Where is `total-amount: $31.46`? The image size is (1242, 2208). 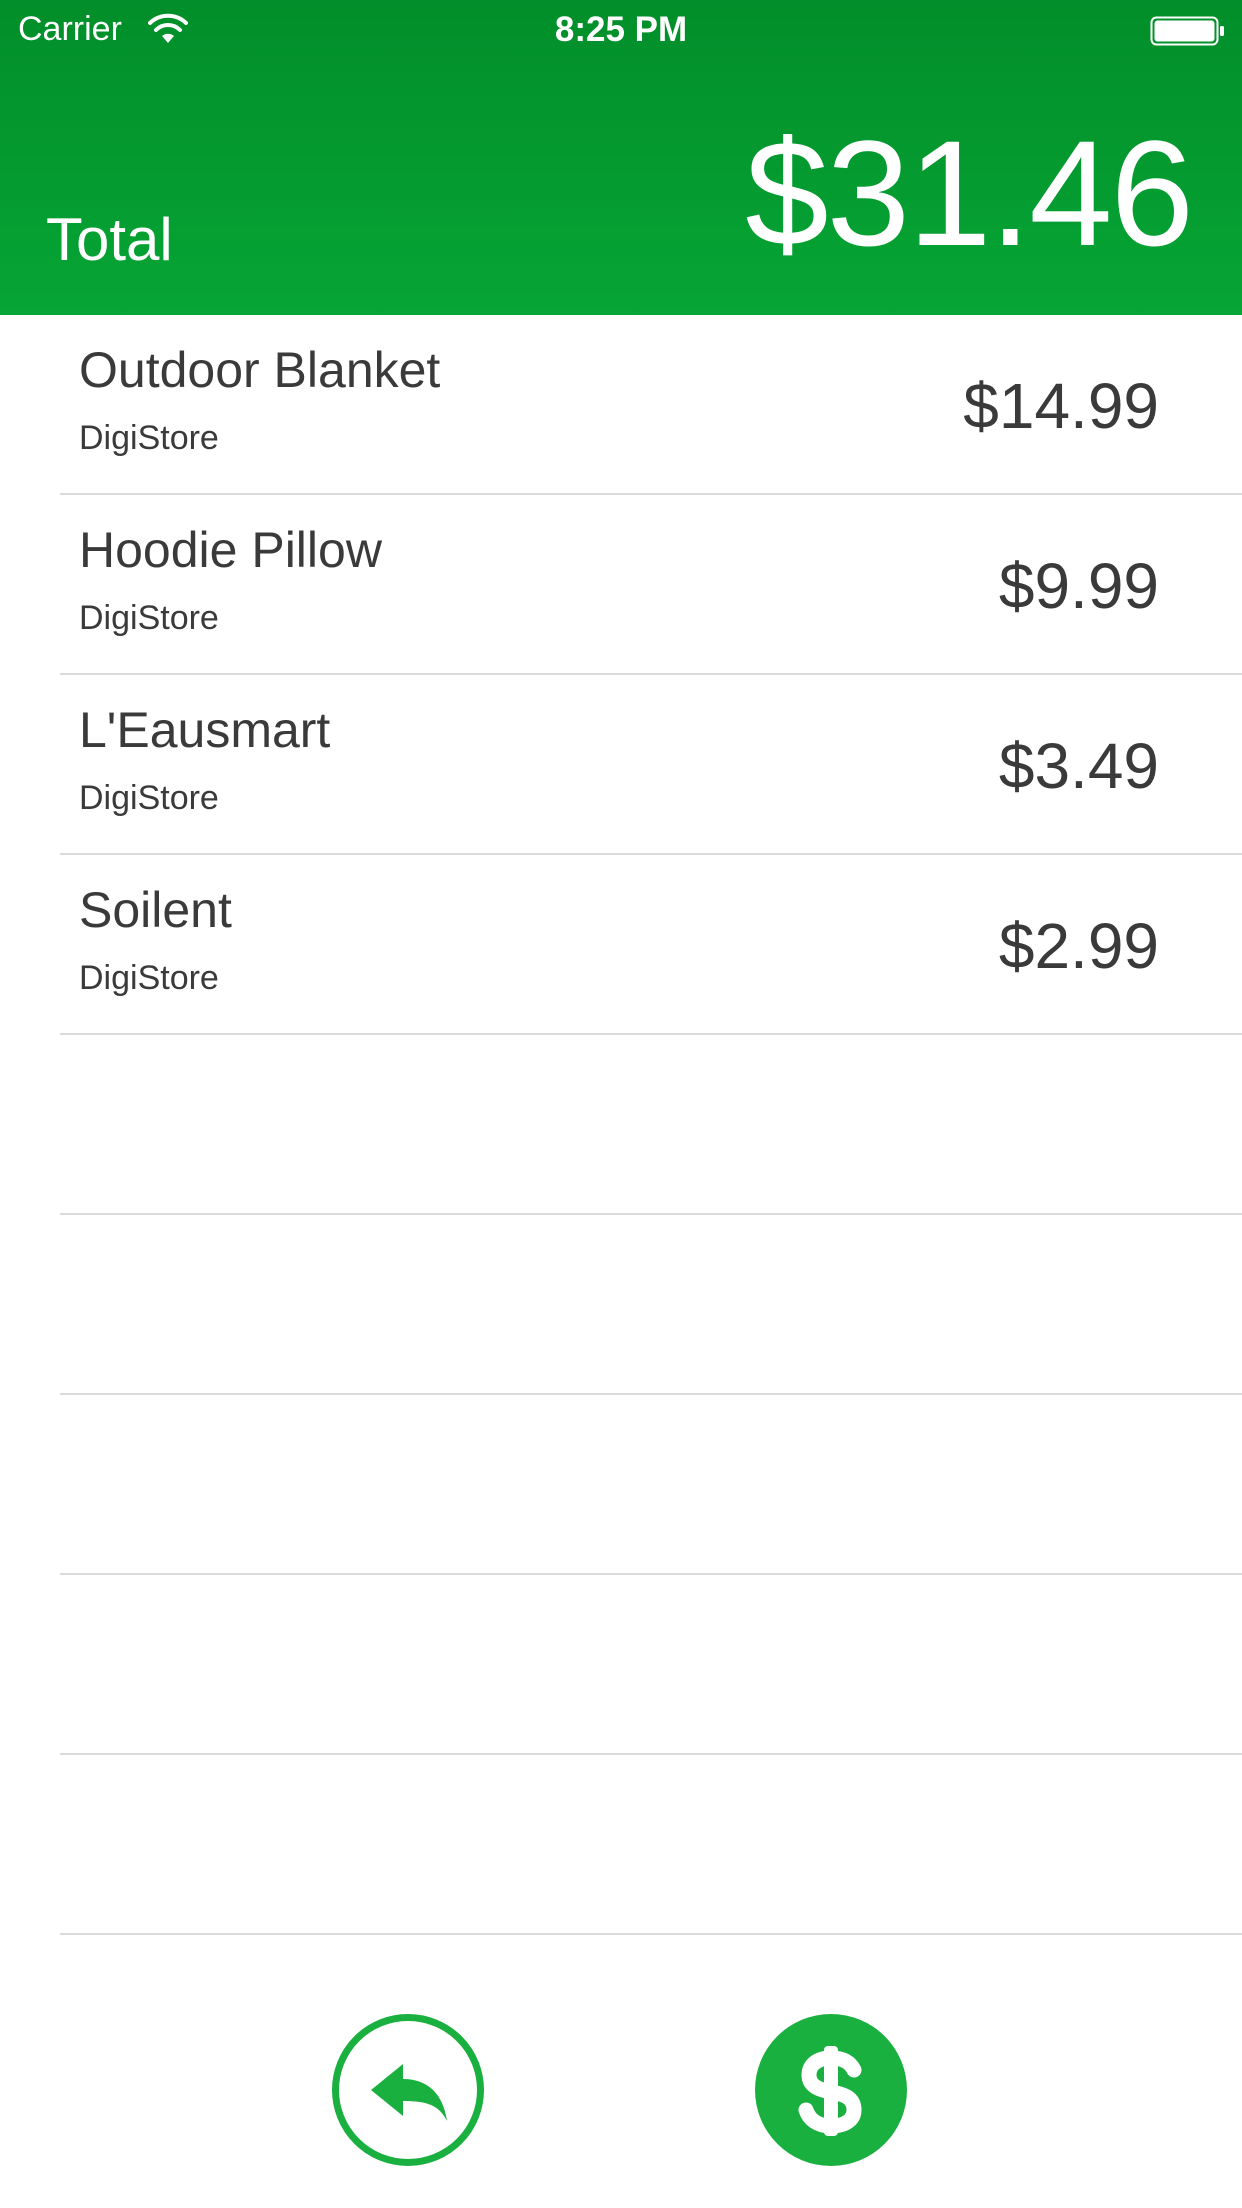 total-amount: $31.46 is located at coordinates (969, 193).